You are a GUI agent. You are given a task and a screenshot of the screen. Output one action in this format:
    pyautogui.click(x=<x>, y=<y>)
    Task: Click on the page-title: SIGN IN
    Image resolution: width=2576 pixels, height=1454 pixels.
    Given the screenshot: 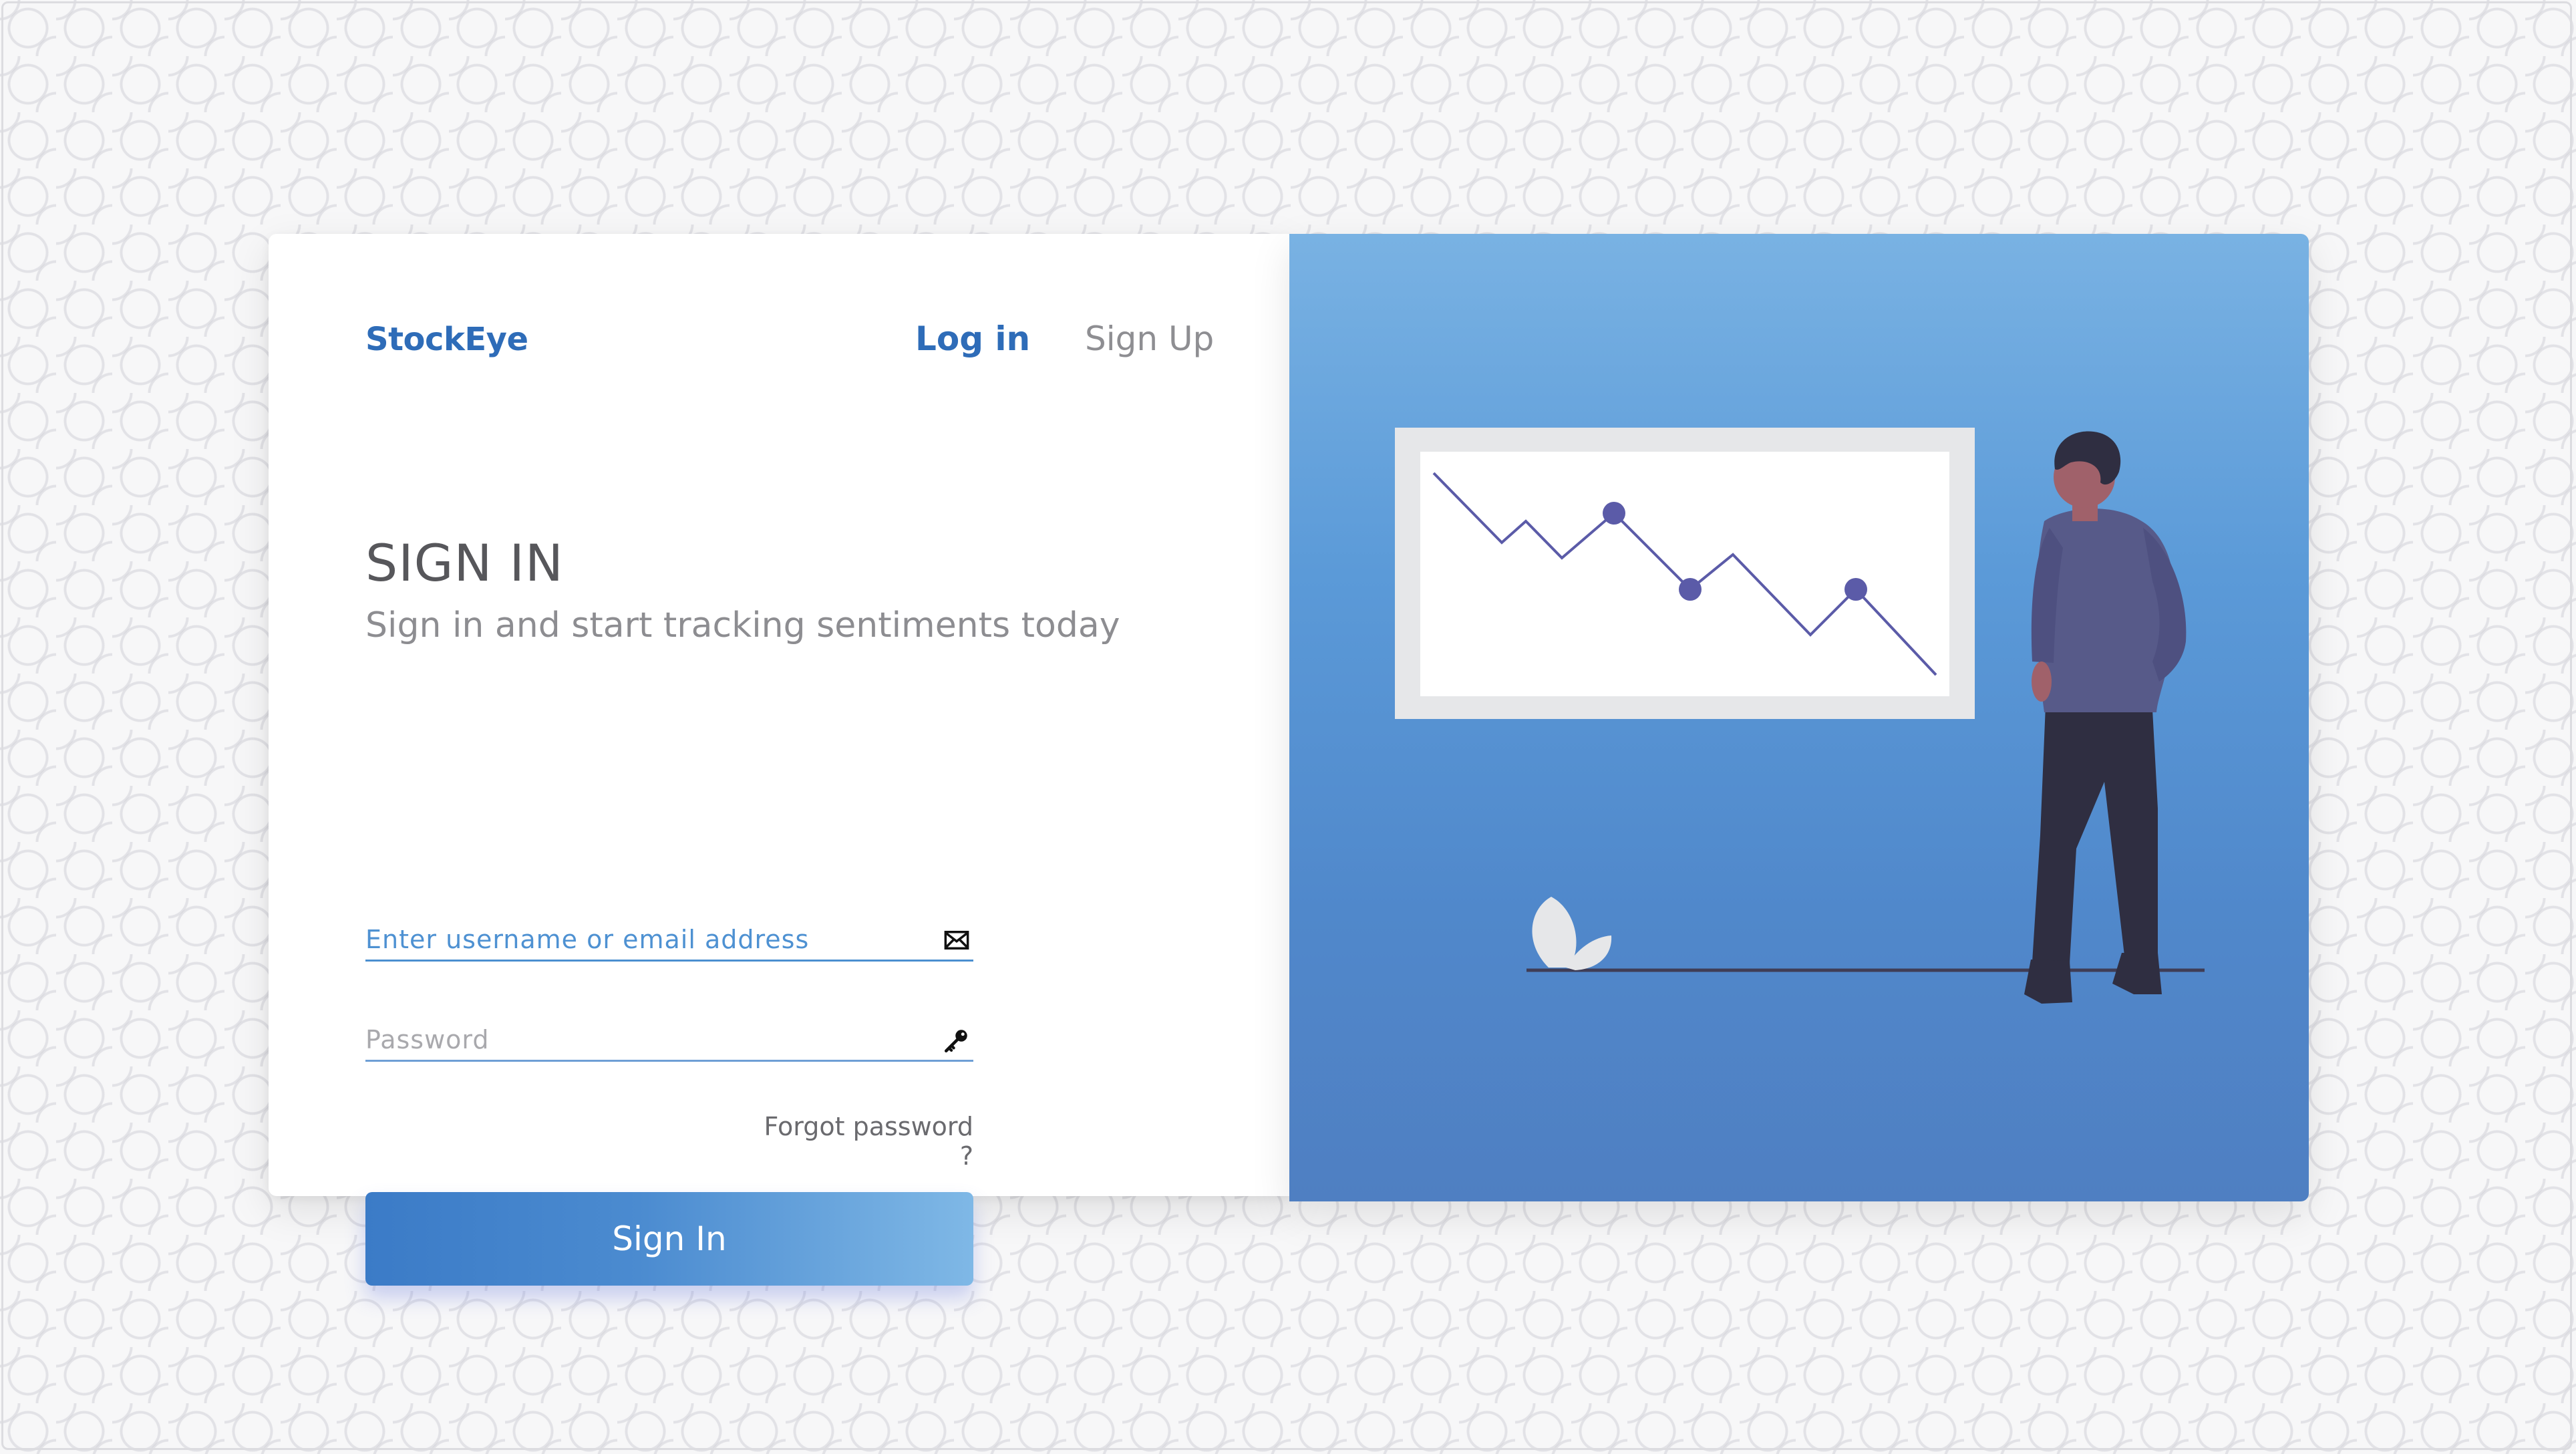 What is the action you would take?
    pyautogui.click(x=464, y=563)
    